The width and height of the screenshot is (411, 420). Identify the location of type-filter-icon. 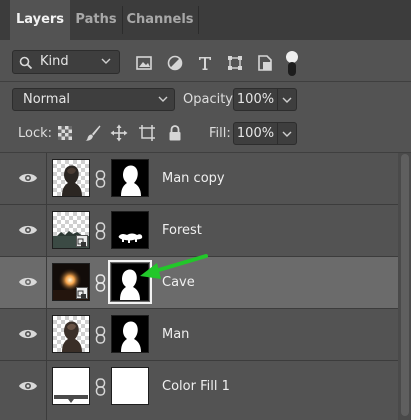
(205, 63).